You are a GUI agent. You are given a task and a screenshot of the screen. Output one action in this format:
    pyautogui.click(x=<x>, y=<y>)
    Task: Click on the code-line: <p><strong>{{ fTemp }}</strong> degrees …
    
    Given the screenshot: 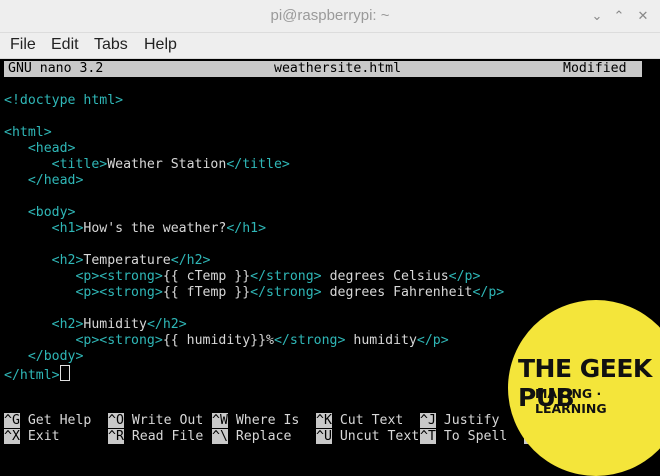 What is the action you would take?
    pyautogui.click(x=254, y=293)
    